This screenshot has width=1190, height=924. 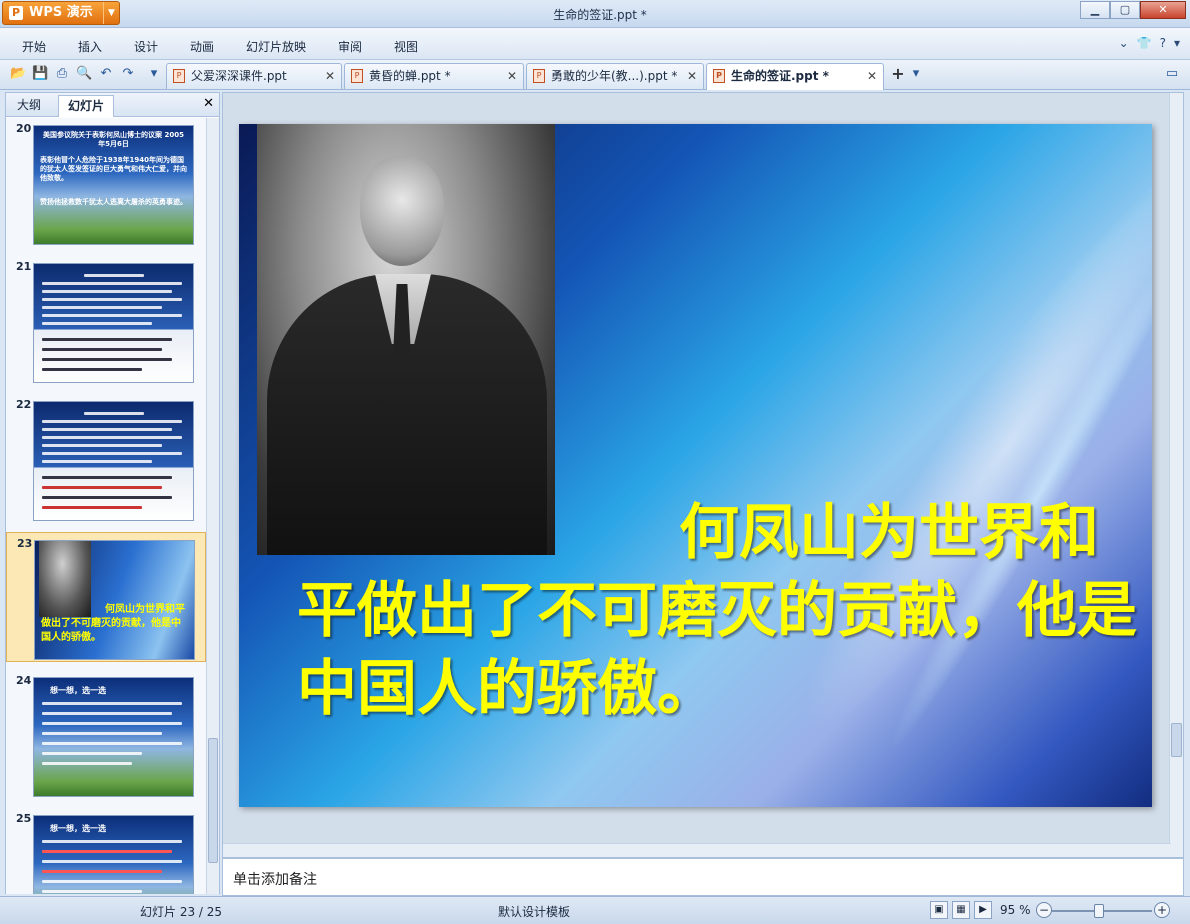 I want to click on thumb-line: 何凤山为世界和平做出了不可磨灭的贡献，他是中国人的骄傲。, so click(x=113, y=623).